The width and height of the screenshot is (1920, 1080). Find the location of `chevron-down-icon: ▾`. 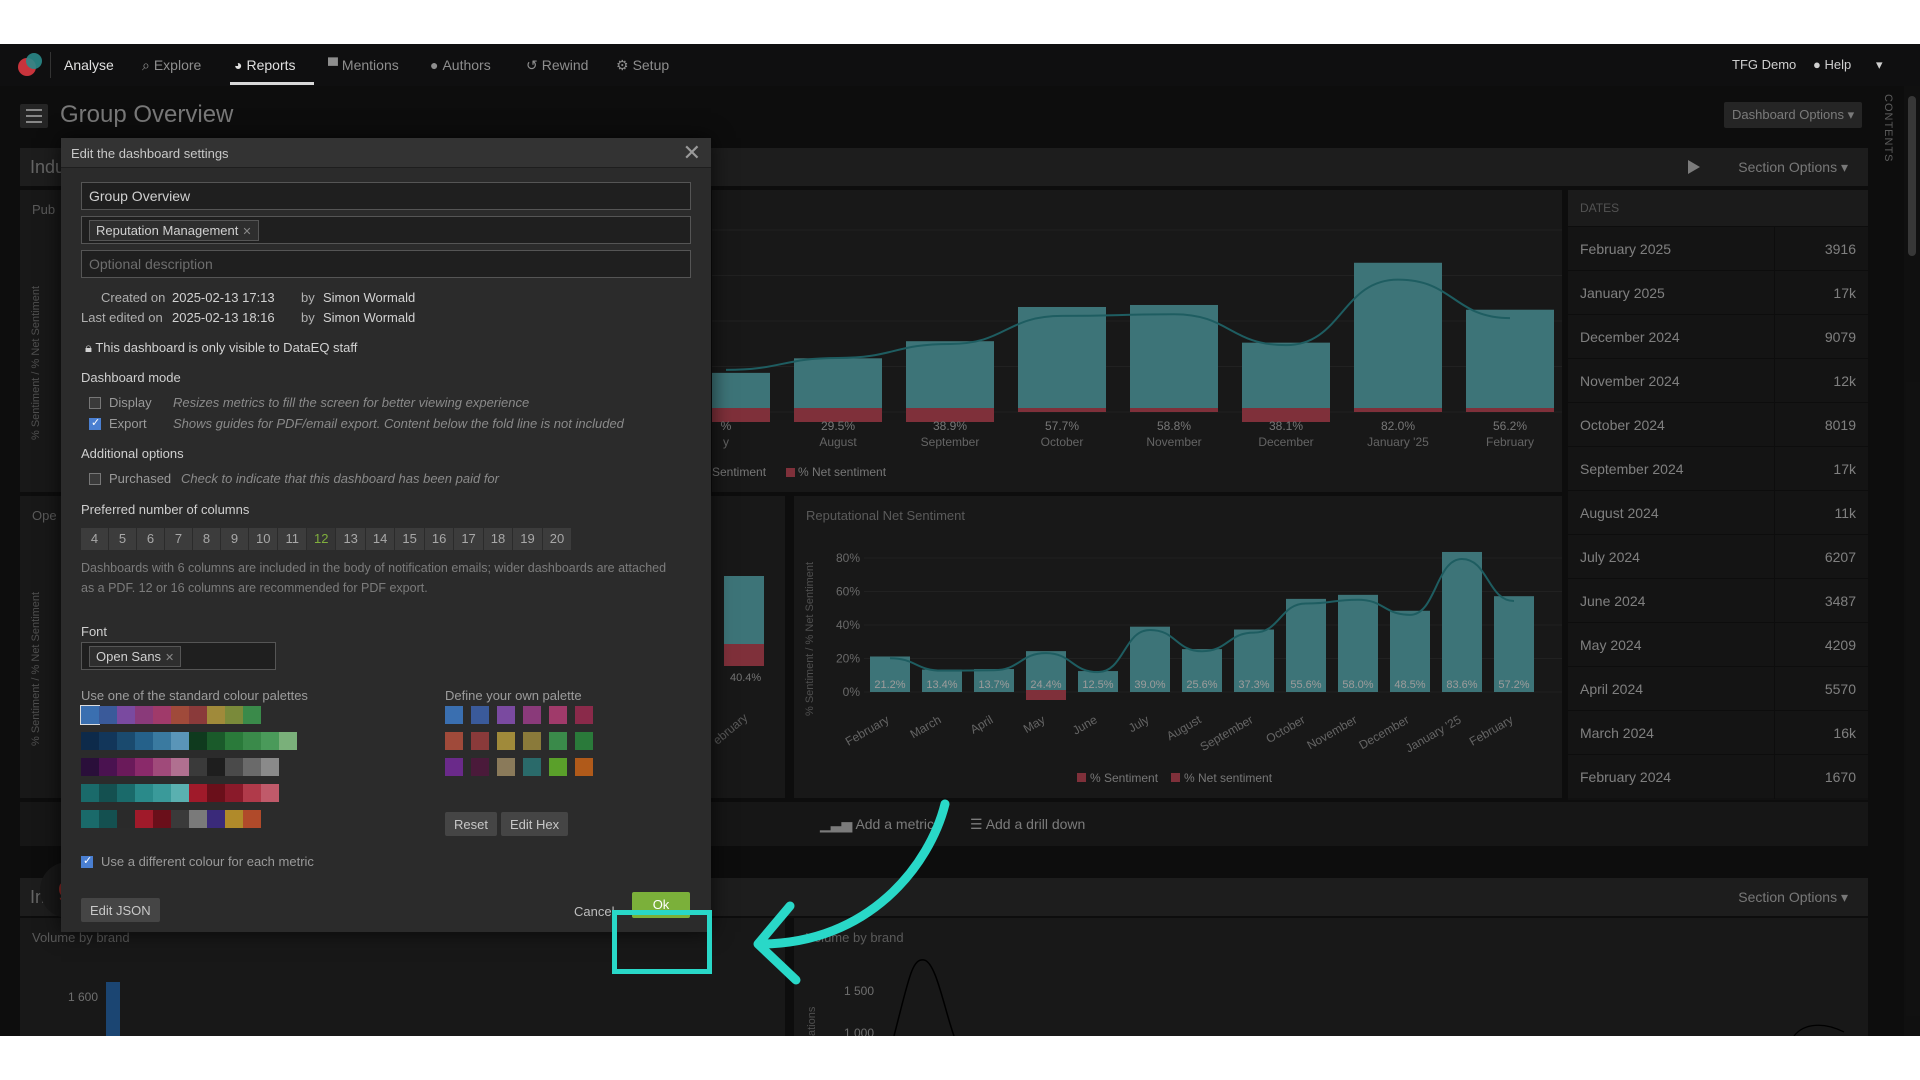

chevron-down-icon: ▾ is located at coordinates (1879, 65).